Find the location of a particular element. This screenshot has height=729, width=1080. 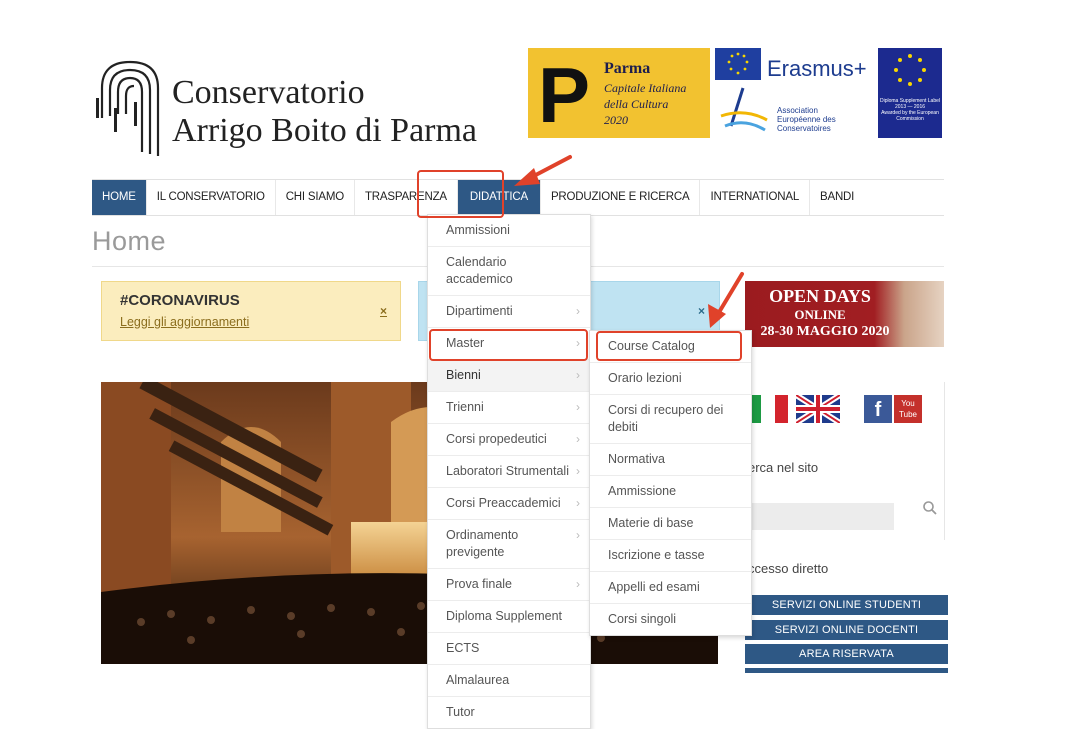

menu-item-dipartimenti: Dipartimenti › is located at coordinates (509, 312).